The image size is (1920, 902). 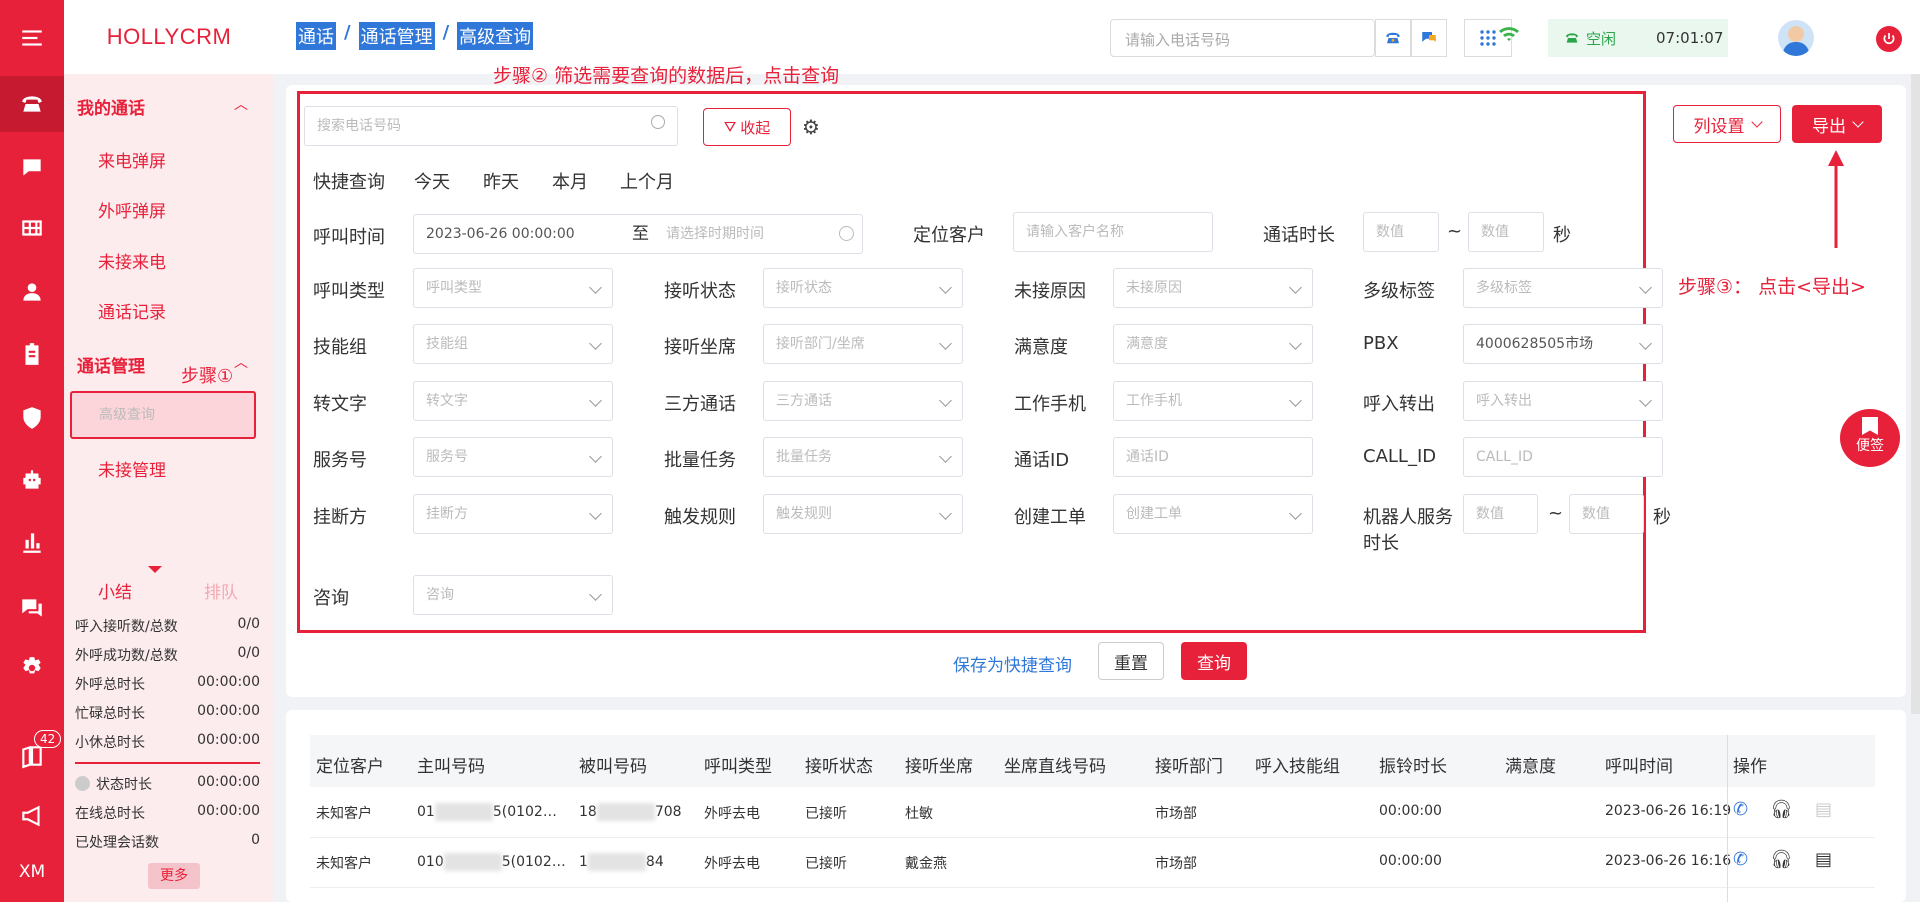 What do you see at coordinates (747, 127) in the screenshot?
I see `collapse-button: ⛛ 收起` at bounding box center [747, 127].